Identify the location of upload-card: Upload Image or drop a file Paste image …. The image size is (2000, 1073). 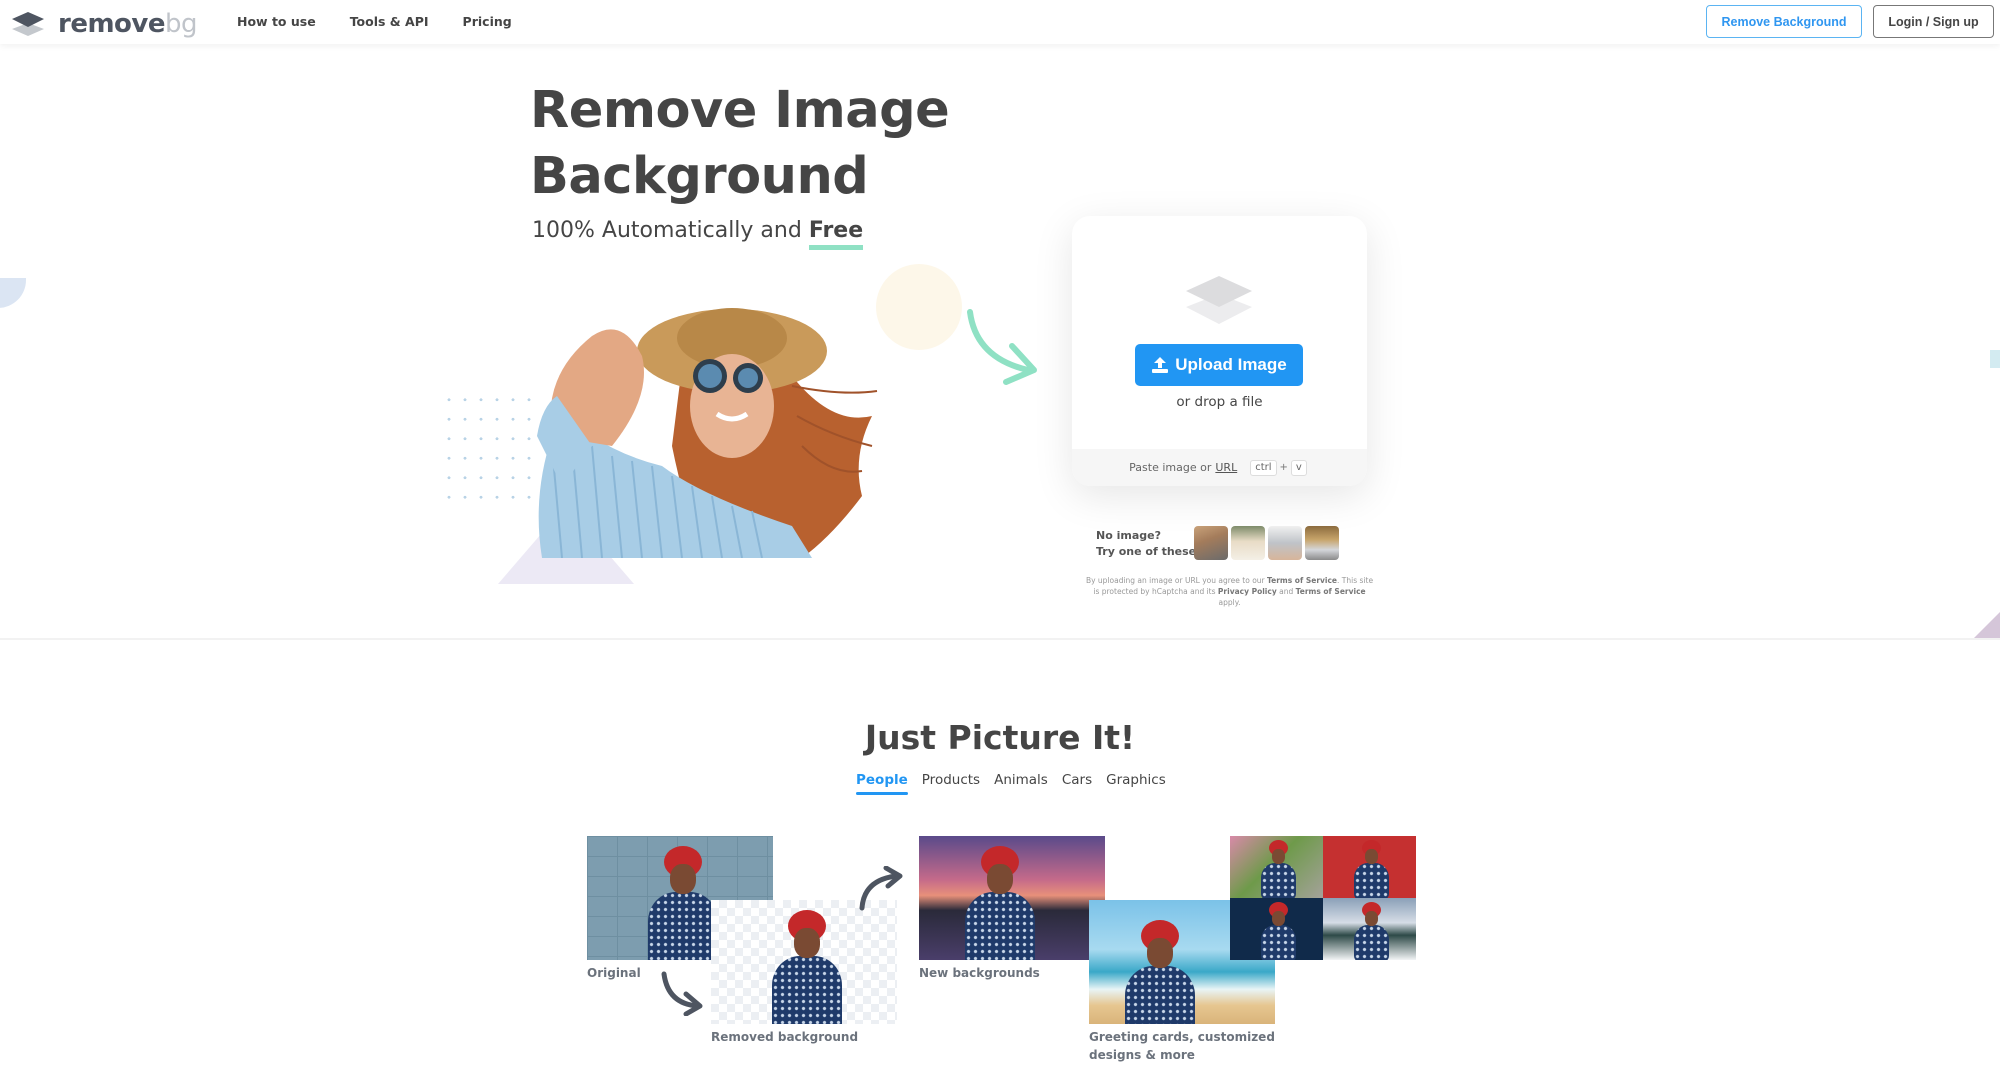
(1219, 351).